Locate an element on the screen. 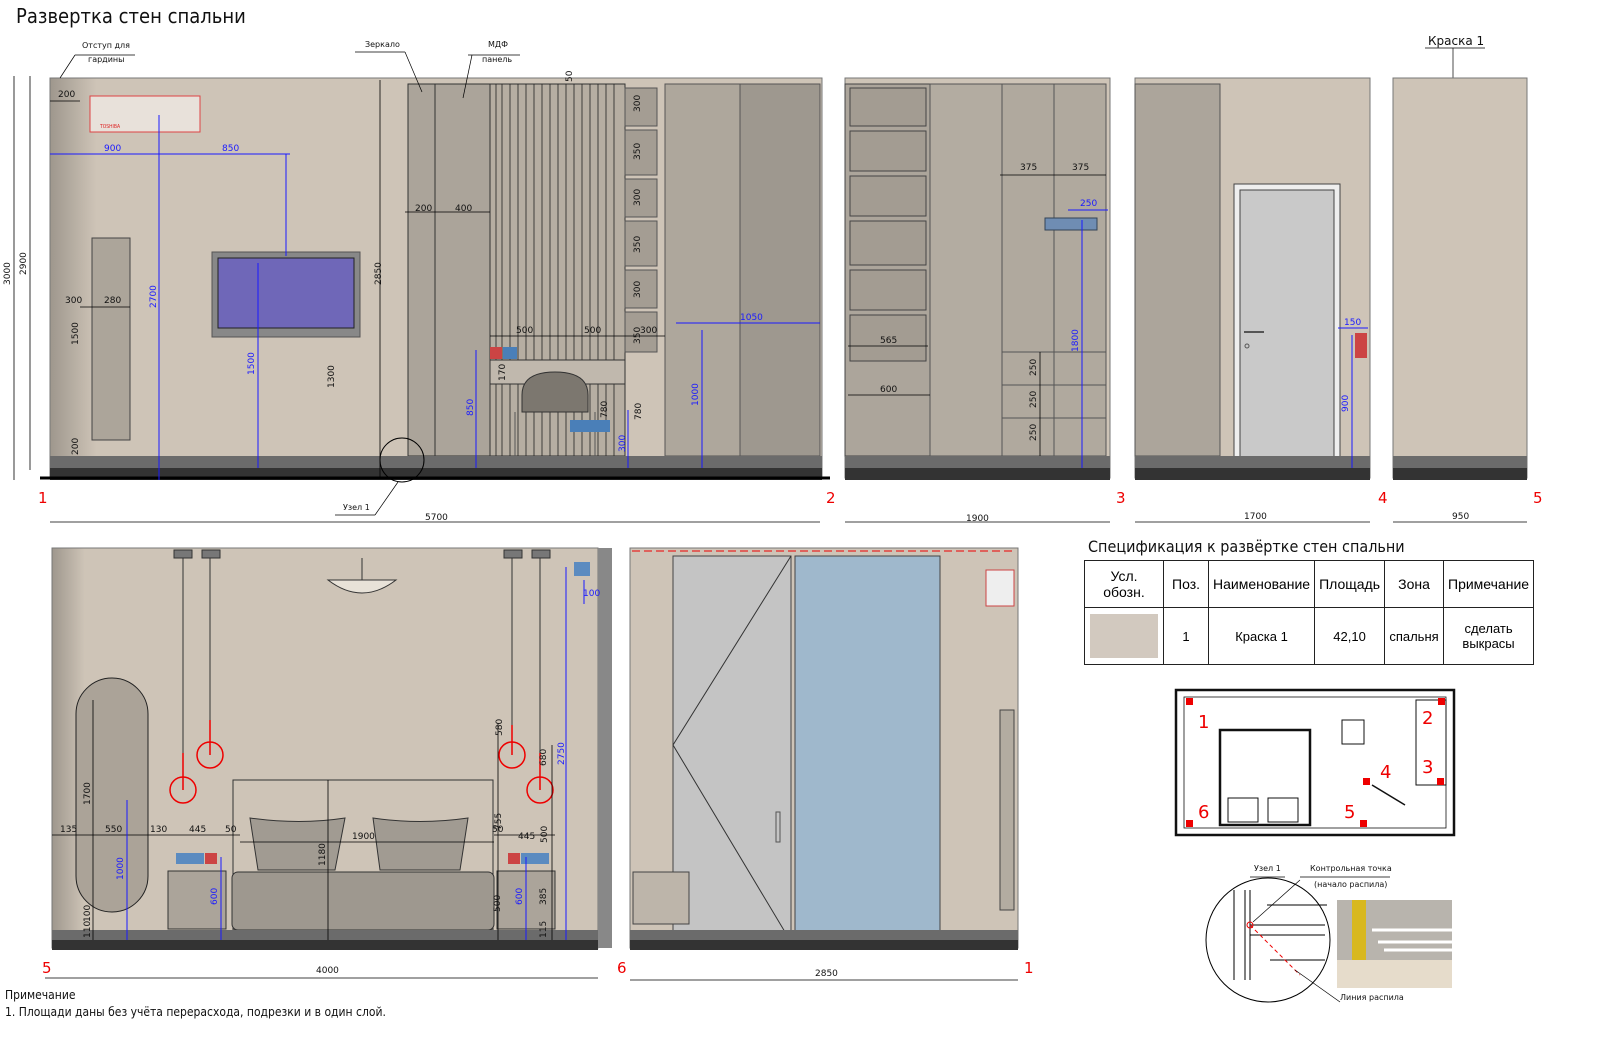 The image size is (1612, 1052). callout-text: Зеркало is located at coordinates (382, 44).